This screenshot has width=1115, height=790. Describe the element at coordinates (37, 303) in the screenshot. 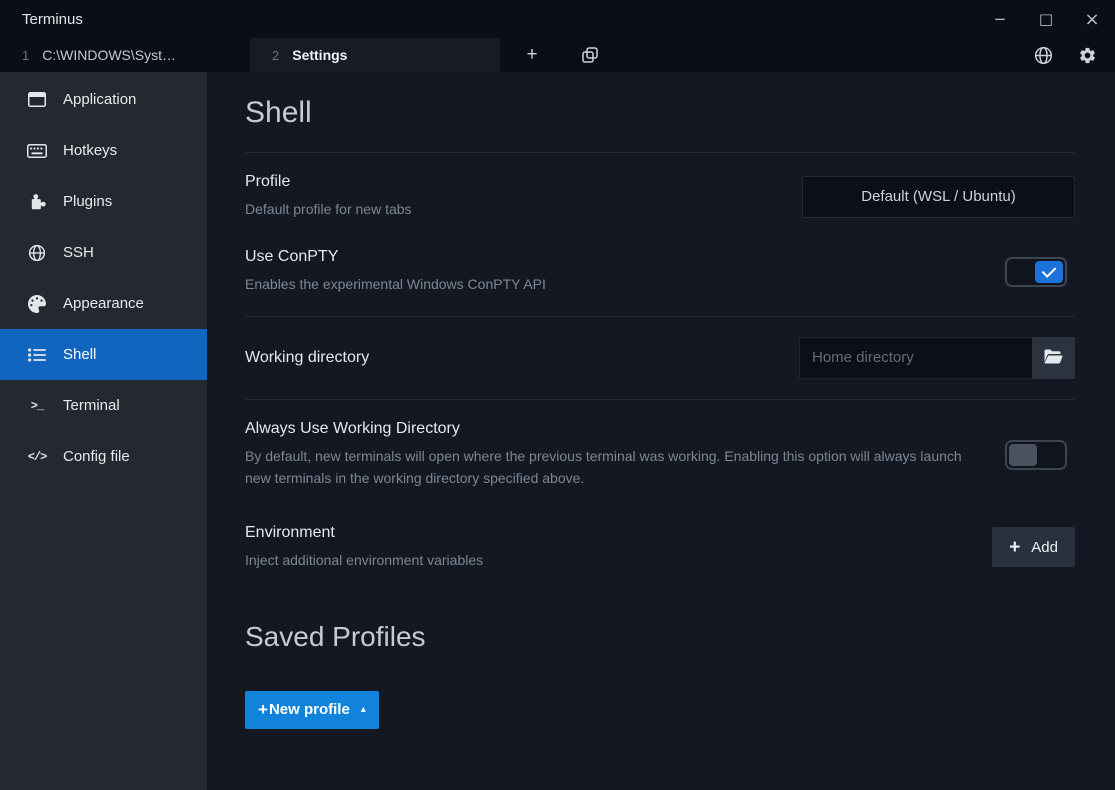

I see `palette-icon` at that location.